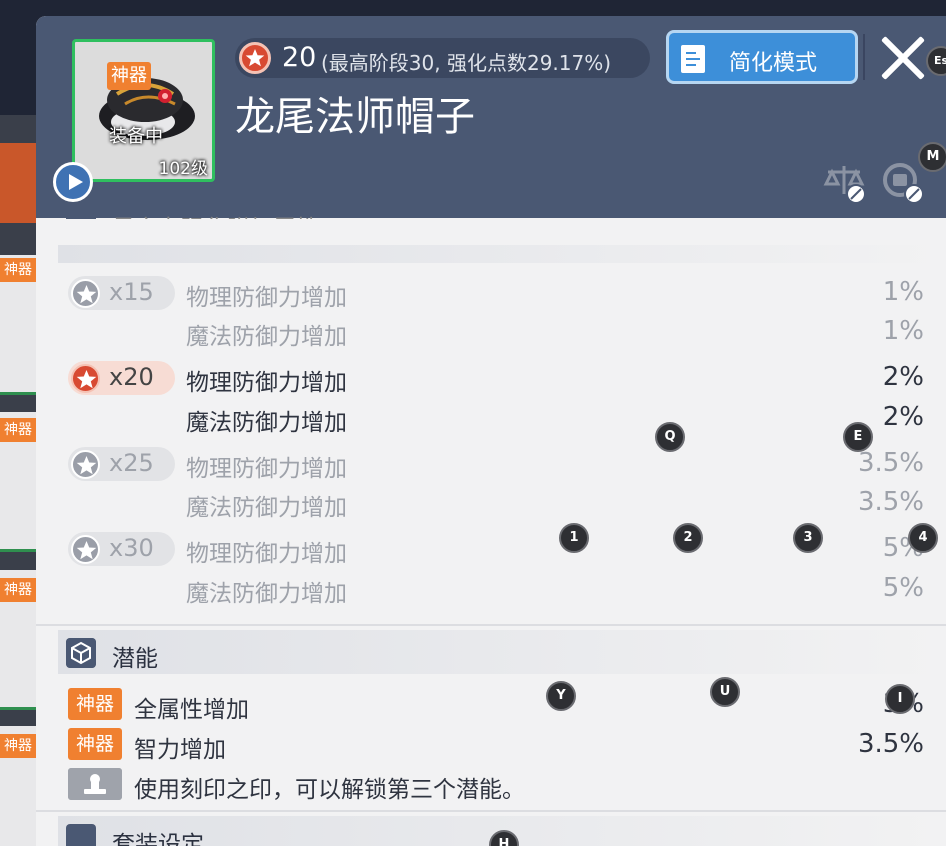  I want to click on star-tier-pill: x30, so click(121, 549).